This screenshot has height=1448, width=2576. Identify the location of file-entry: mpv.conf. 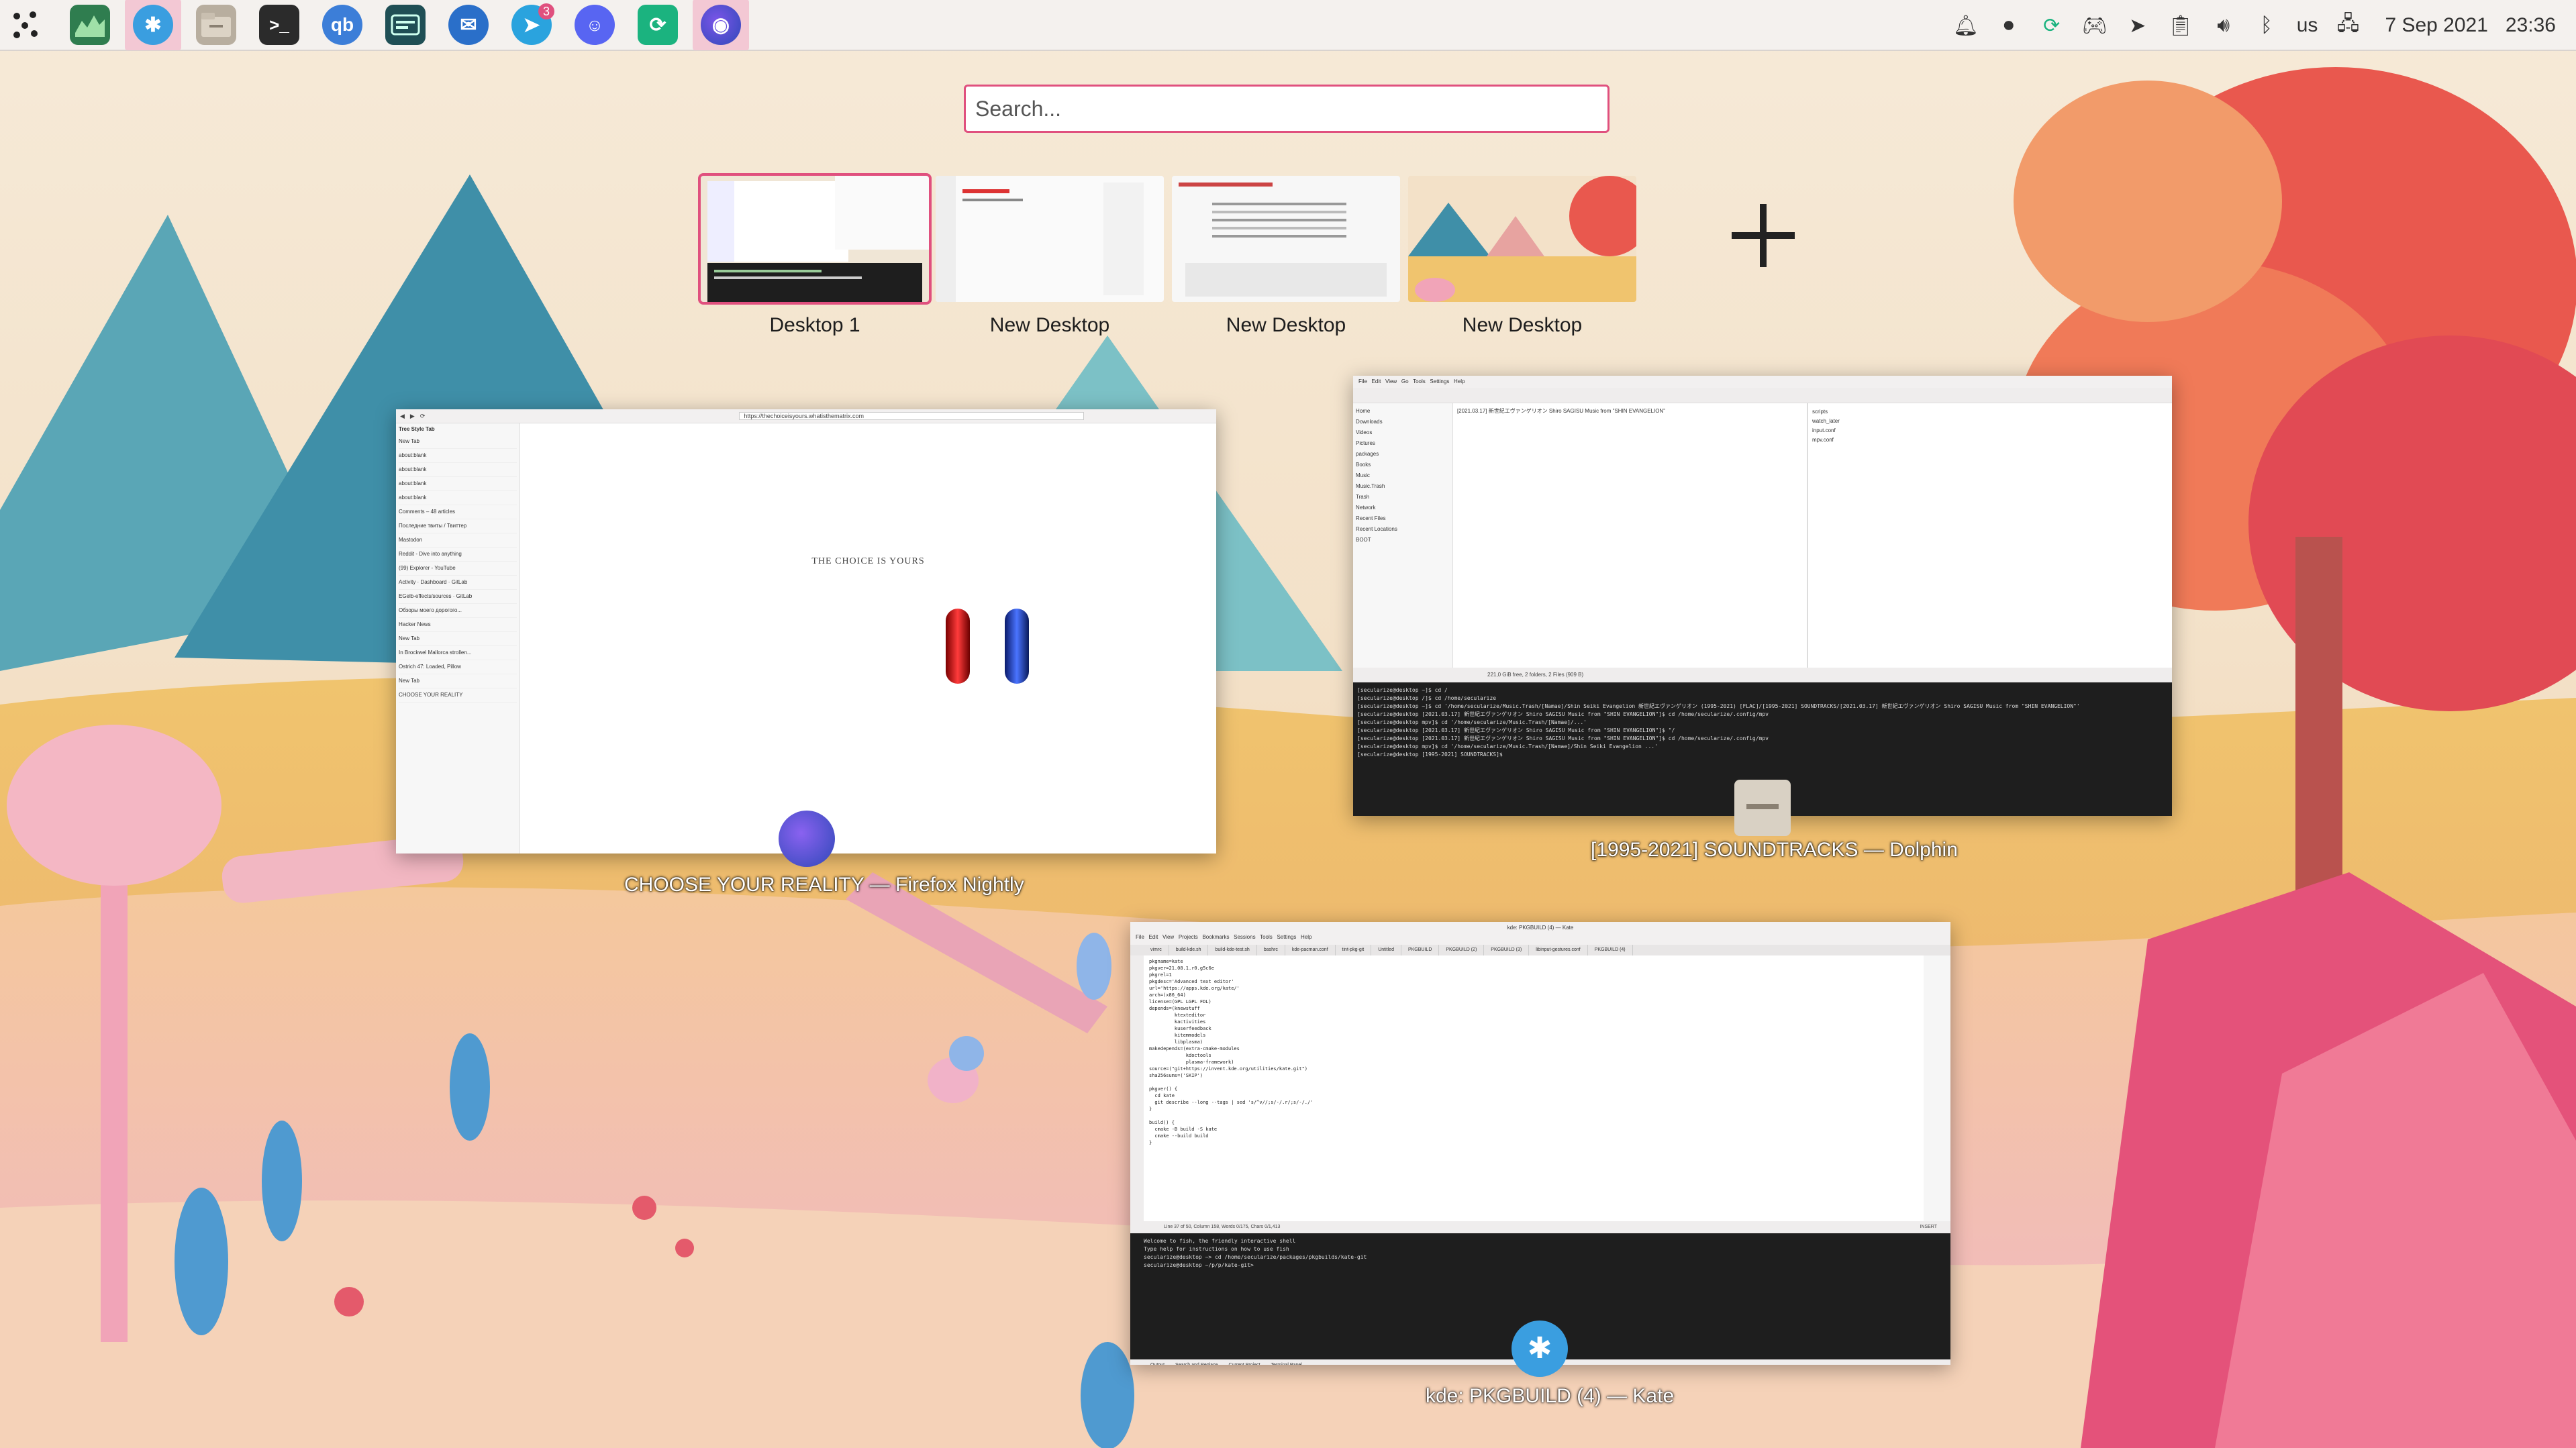
(1990, 440).